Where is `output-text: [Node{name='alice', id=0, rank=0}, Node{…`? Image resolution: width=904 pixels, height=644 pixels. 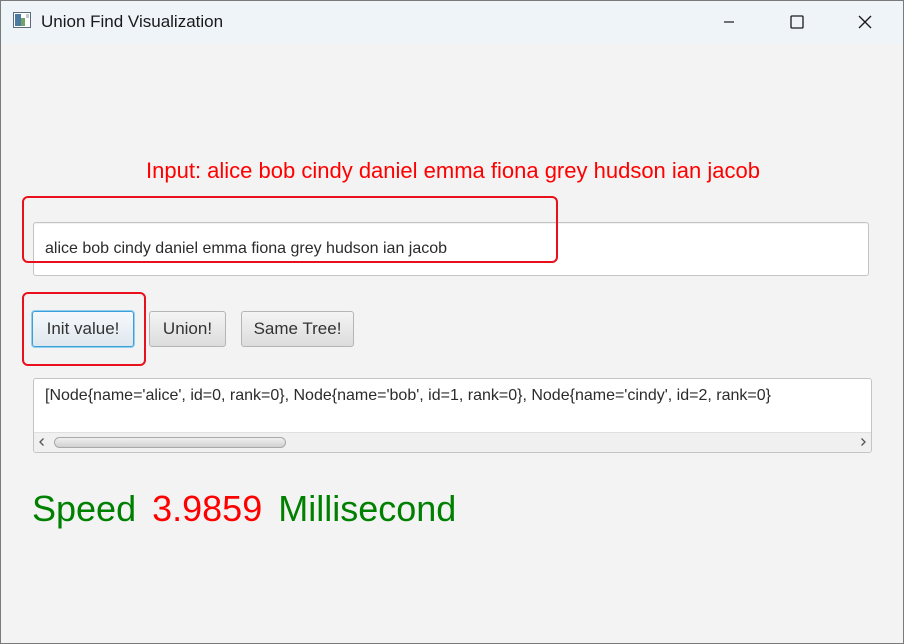
output-text: [Node{name='alice', id=0, rank=0}, Node{… is located at coordinates (408, 395).